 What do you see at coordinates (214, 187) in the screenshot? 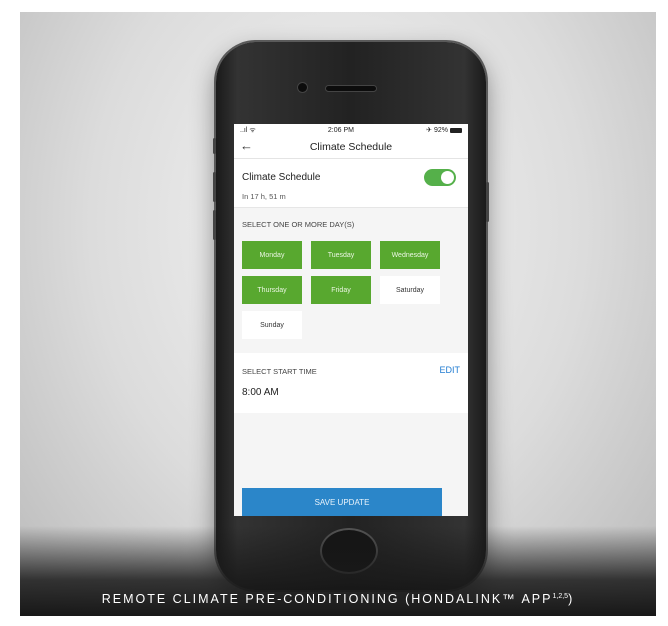
I see `volume-up-button` at bounding box center [214, 187].